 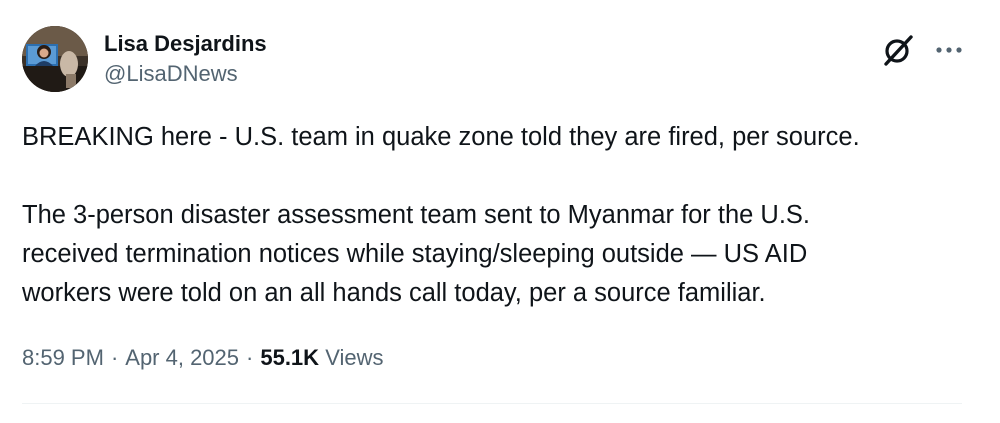 What do you see at coordinates (185, 74) in the screenshot?
I see `author-handle: @LisaDNews` at bounding box center [185, 74].